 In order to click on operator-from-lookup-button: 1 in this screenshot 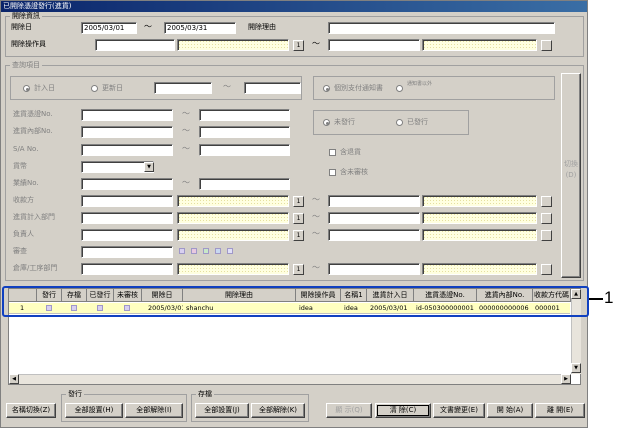, I will do `click(298, 45)`.